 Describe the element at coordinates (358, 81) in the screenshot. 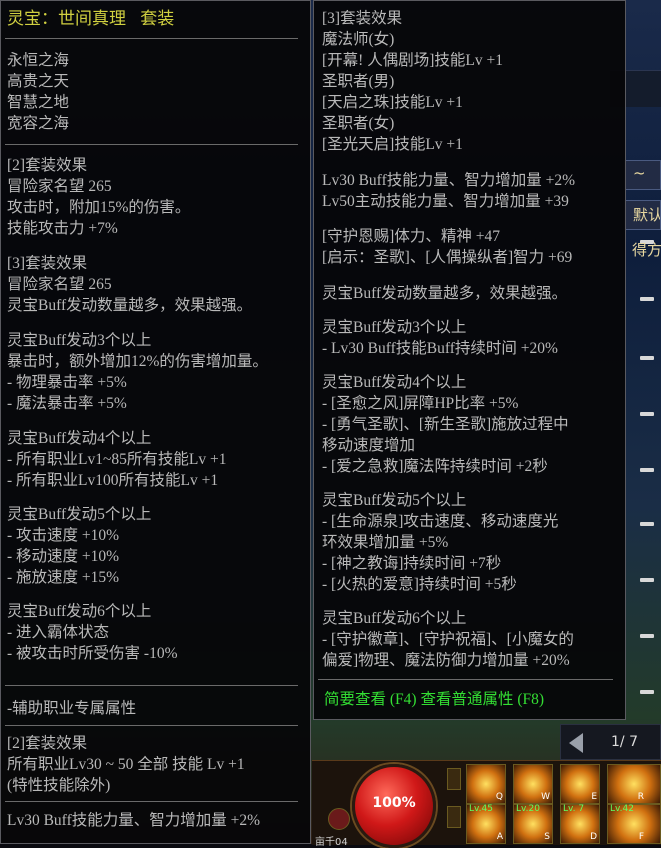

I see `effect-line: 圣职者(男)` at that location.